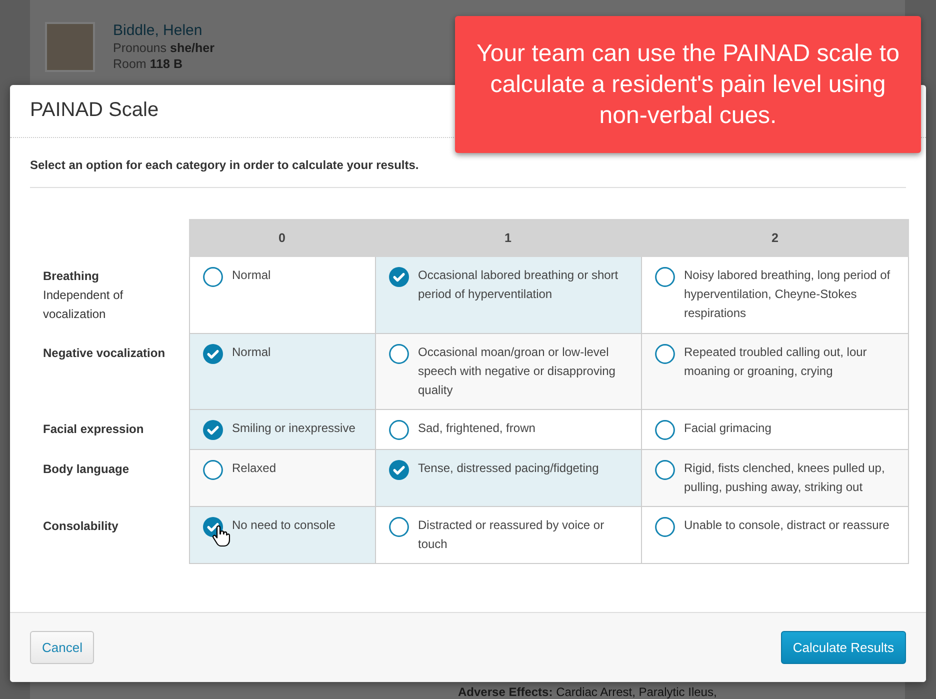  Describe the element at coordinates (775, 535) in the screenshot. I see `option-cell: Unable to console, distract or reassure` at that location.